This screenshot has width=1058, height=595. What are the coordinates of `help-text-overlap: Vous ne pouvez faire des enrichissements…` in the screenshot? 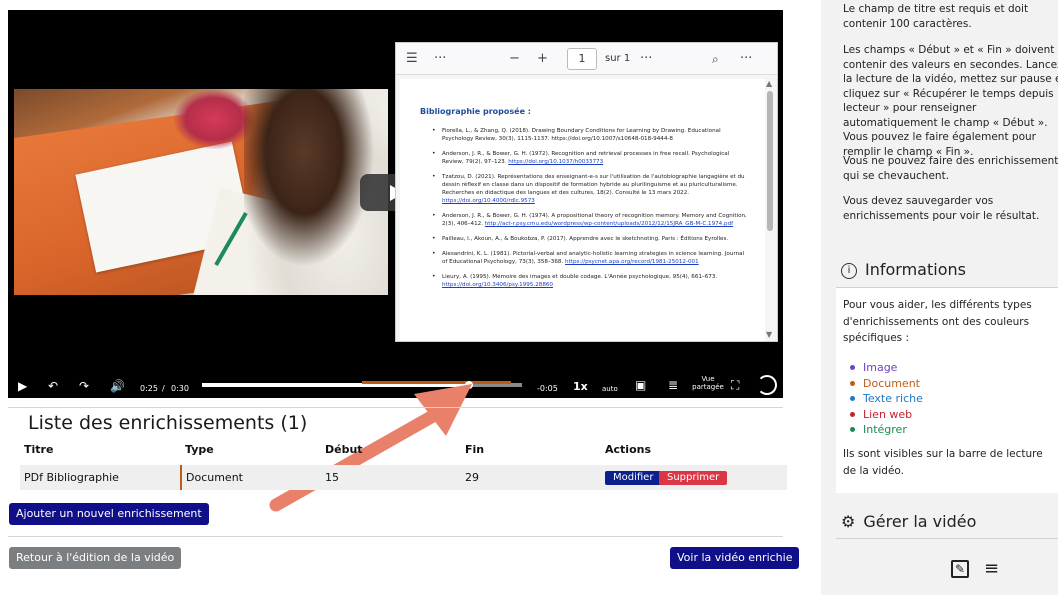 It's located at (950, 168).